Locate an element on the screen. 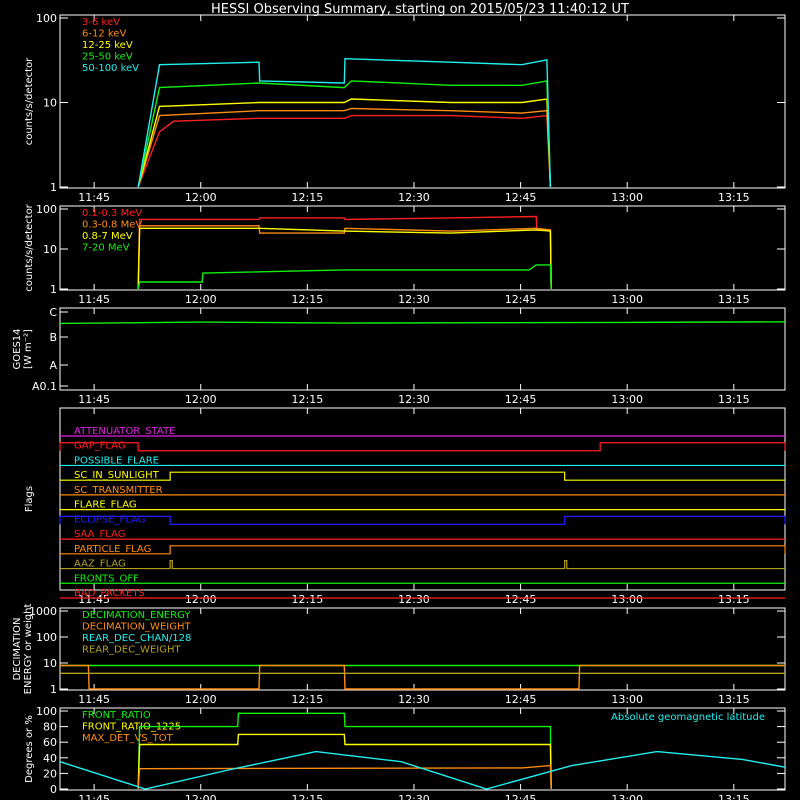 This screenshot has height=800, width=800. y-tick-label: 0 is located at coordinates (53, 789).